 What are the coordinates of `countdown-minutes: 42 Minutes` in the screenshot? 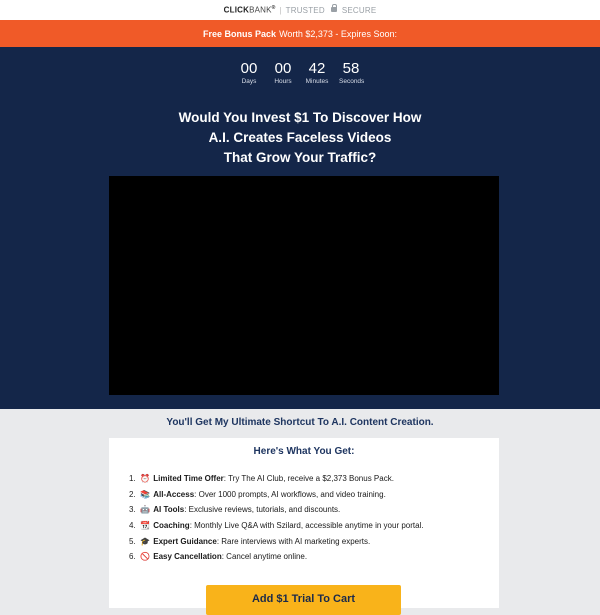 It's located at (317, 73).